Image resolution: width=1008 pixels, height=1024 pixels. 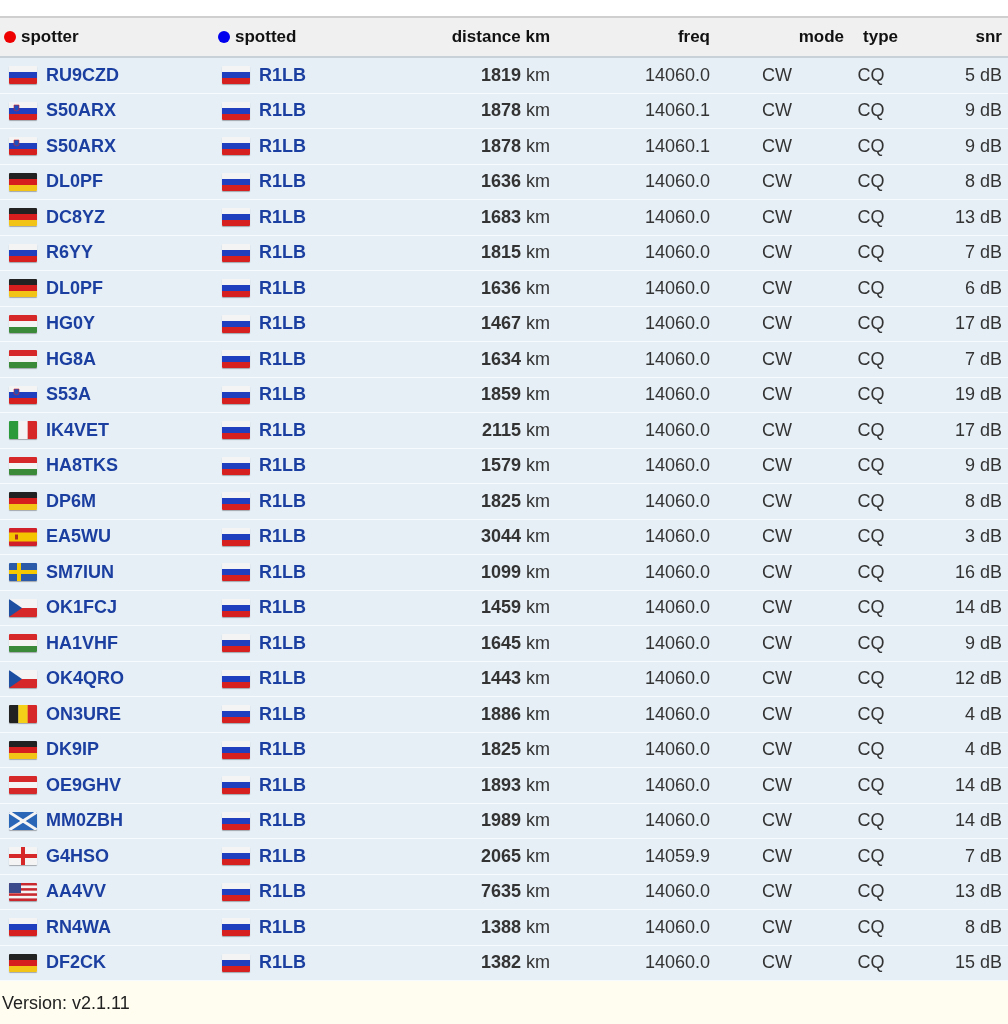 I want to click on callsign-link: AA4VV, so click(x=76, y=892).